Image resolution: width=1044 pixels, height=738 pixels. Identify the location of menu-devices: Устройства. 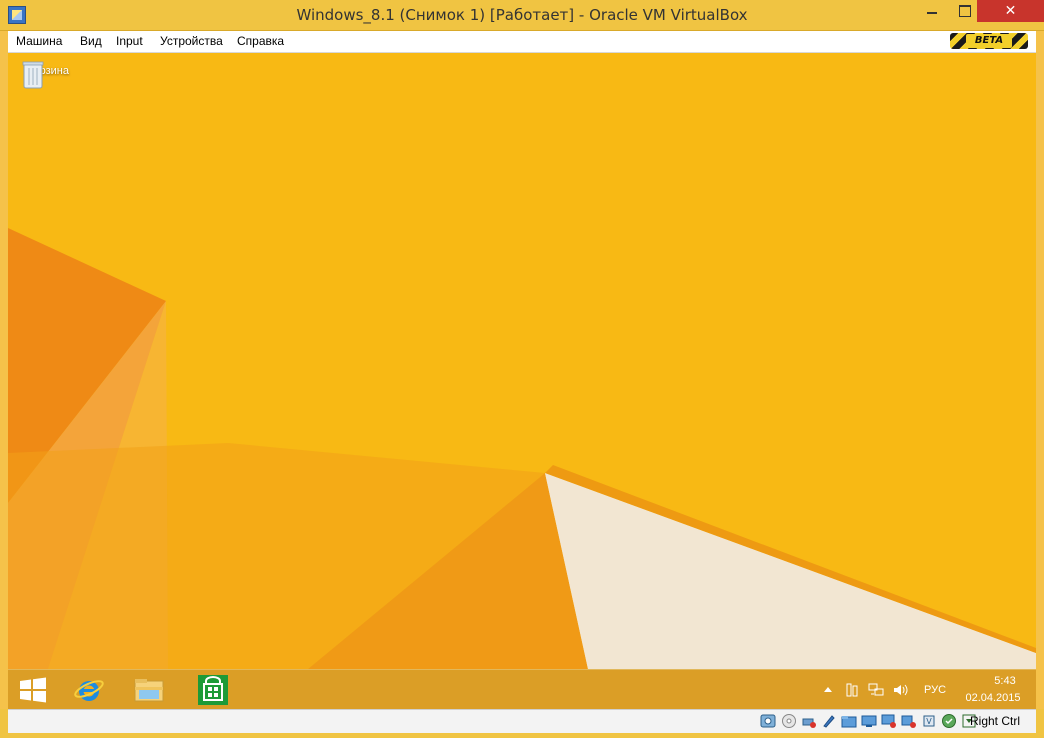
(191, 41).